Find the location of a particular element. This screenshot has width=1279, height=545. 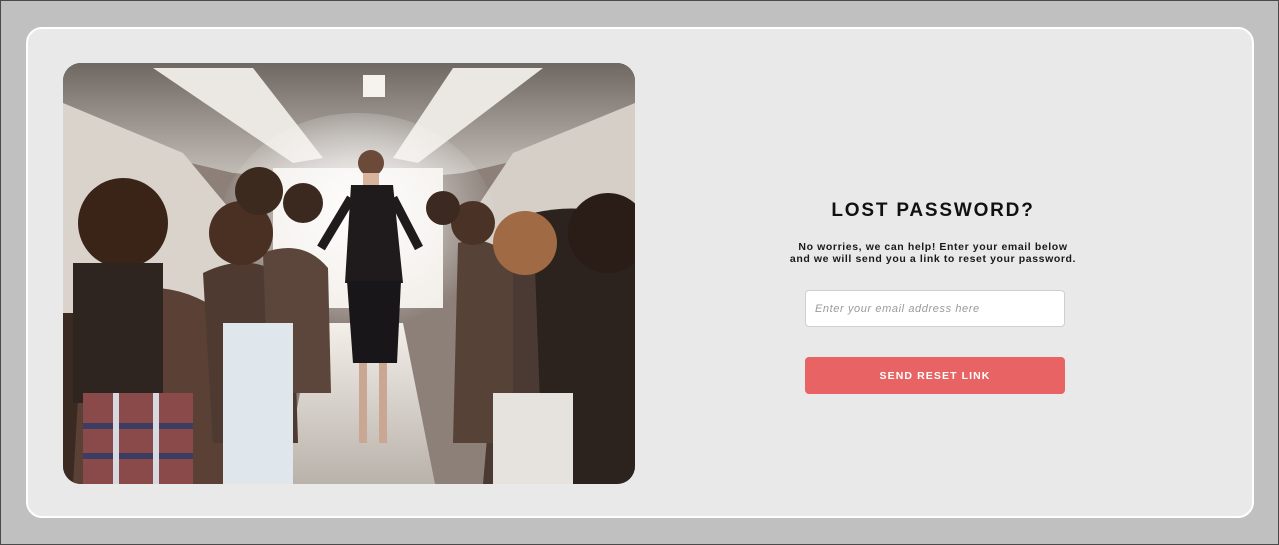

email-field is located at coordinates (935, 308).